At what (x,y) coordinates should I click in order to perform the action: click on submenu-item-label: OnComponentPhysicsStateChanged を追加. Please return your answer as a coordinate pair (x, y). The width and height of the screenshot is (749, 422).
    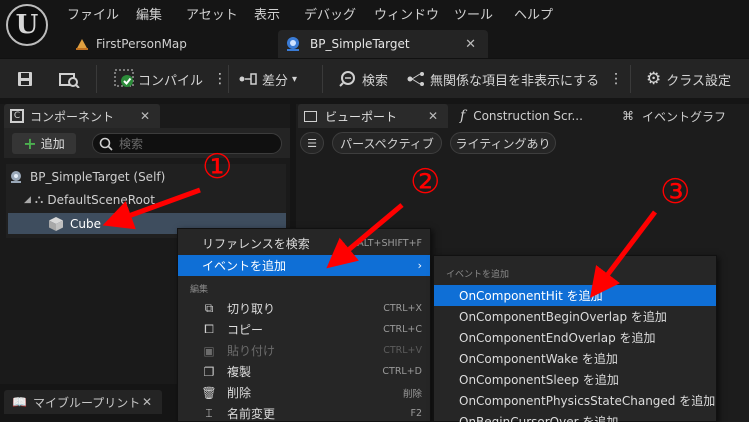
    Looking at the image, I should click on (587, 401).